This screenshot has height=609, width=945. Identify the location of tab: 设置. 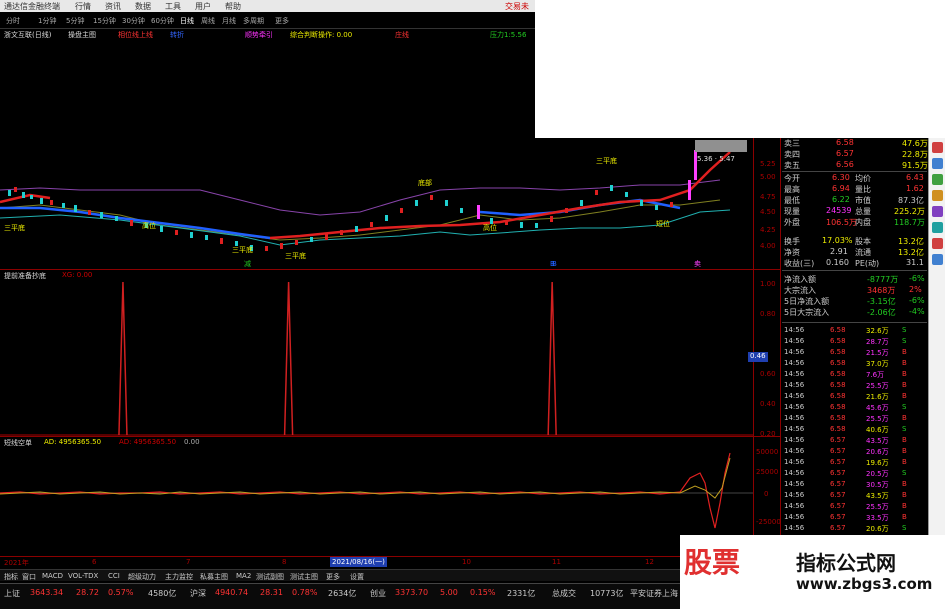
(357, 577).